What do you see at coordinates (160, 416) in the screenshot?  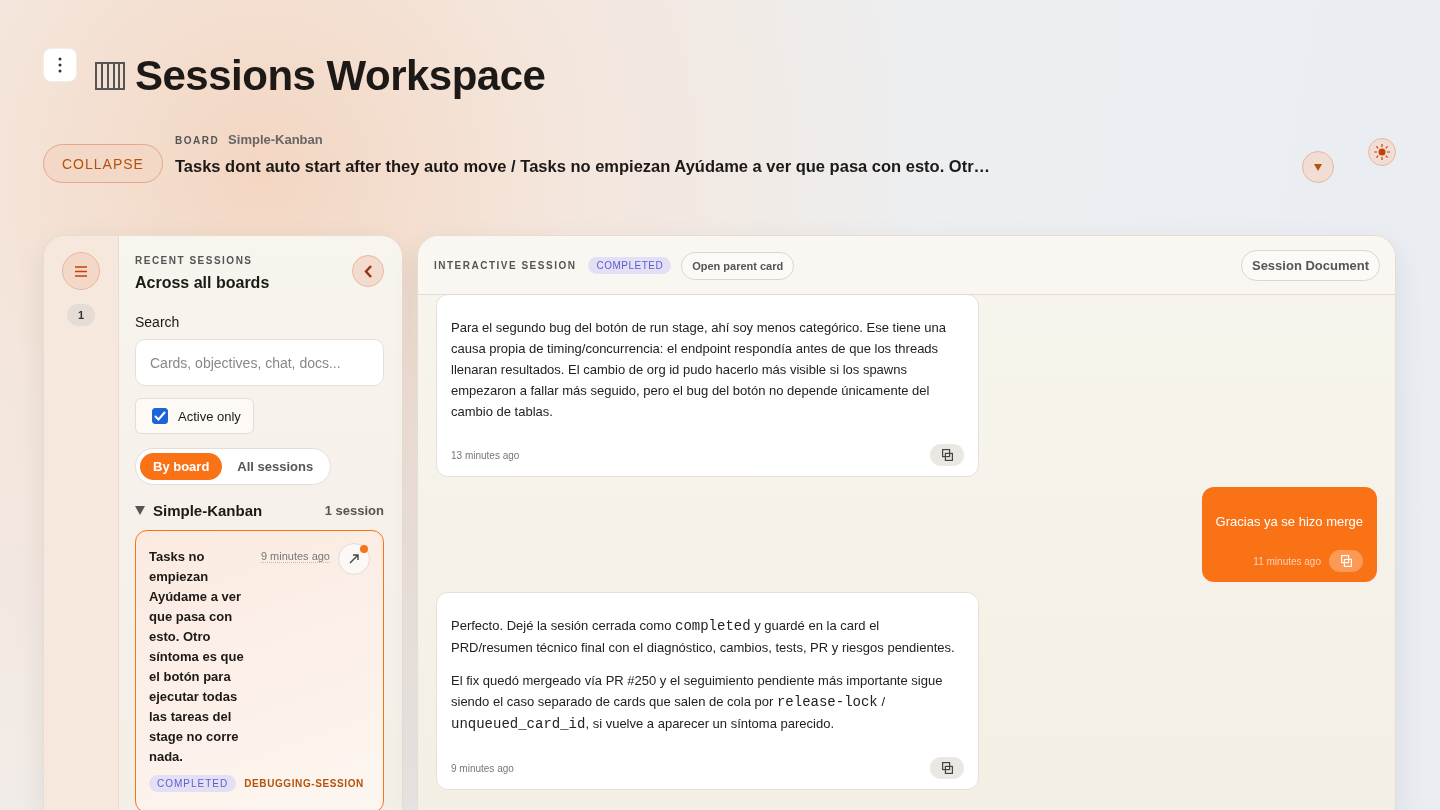 I see `checkmark-icon` at bounding box center [160, 416].